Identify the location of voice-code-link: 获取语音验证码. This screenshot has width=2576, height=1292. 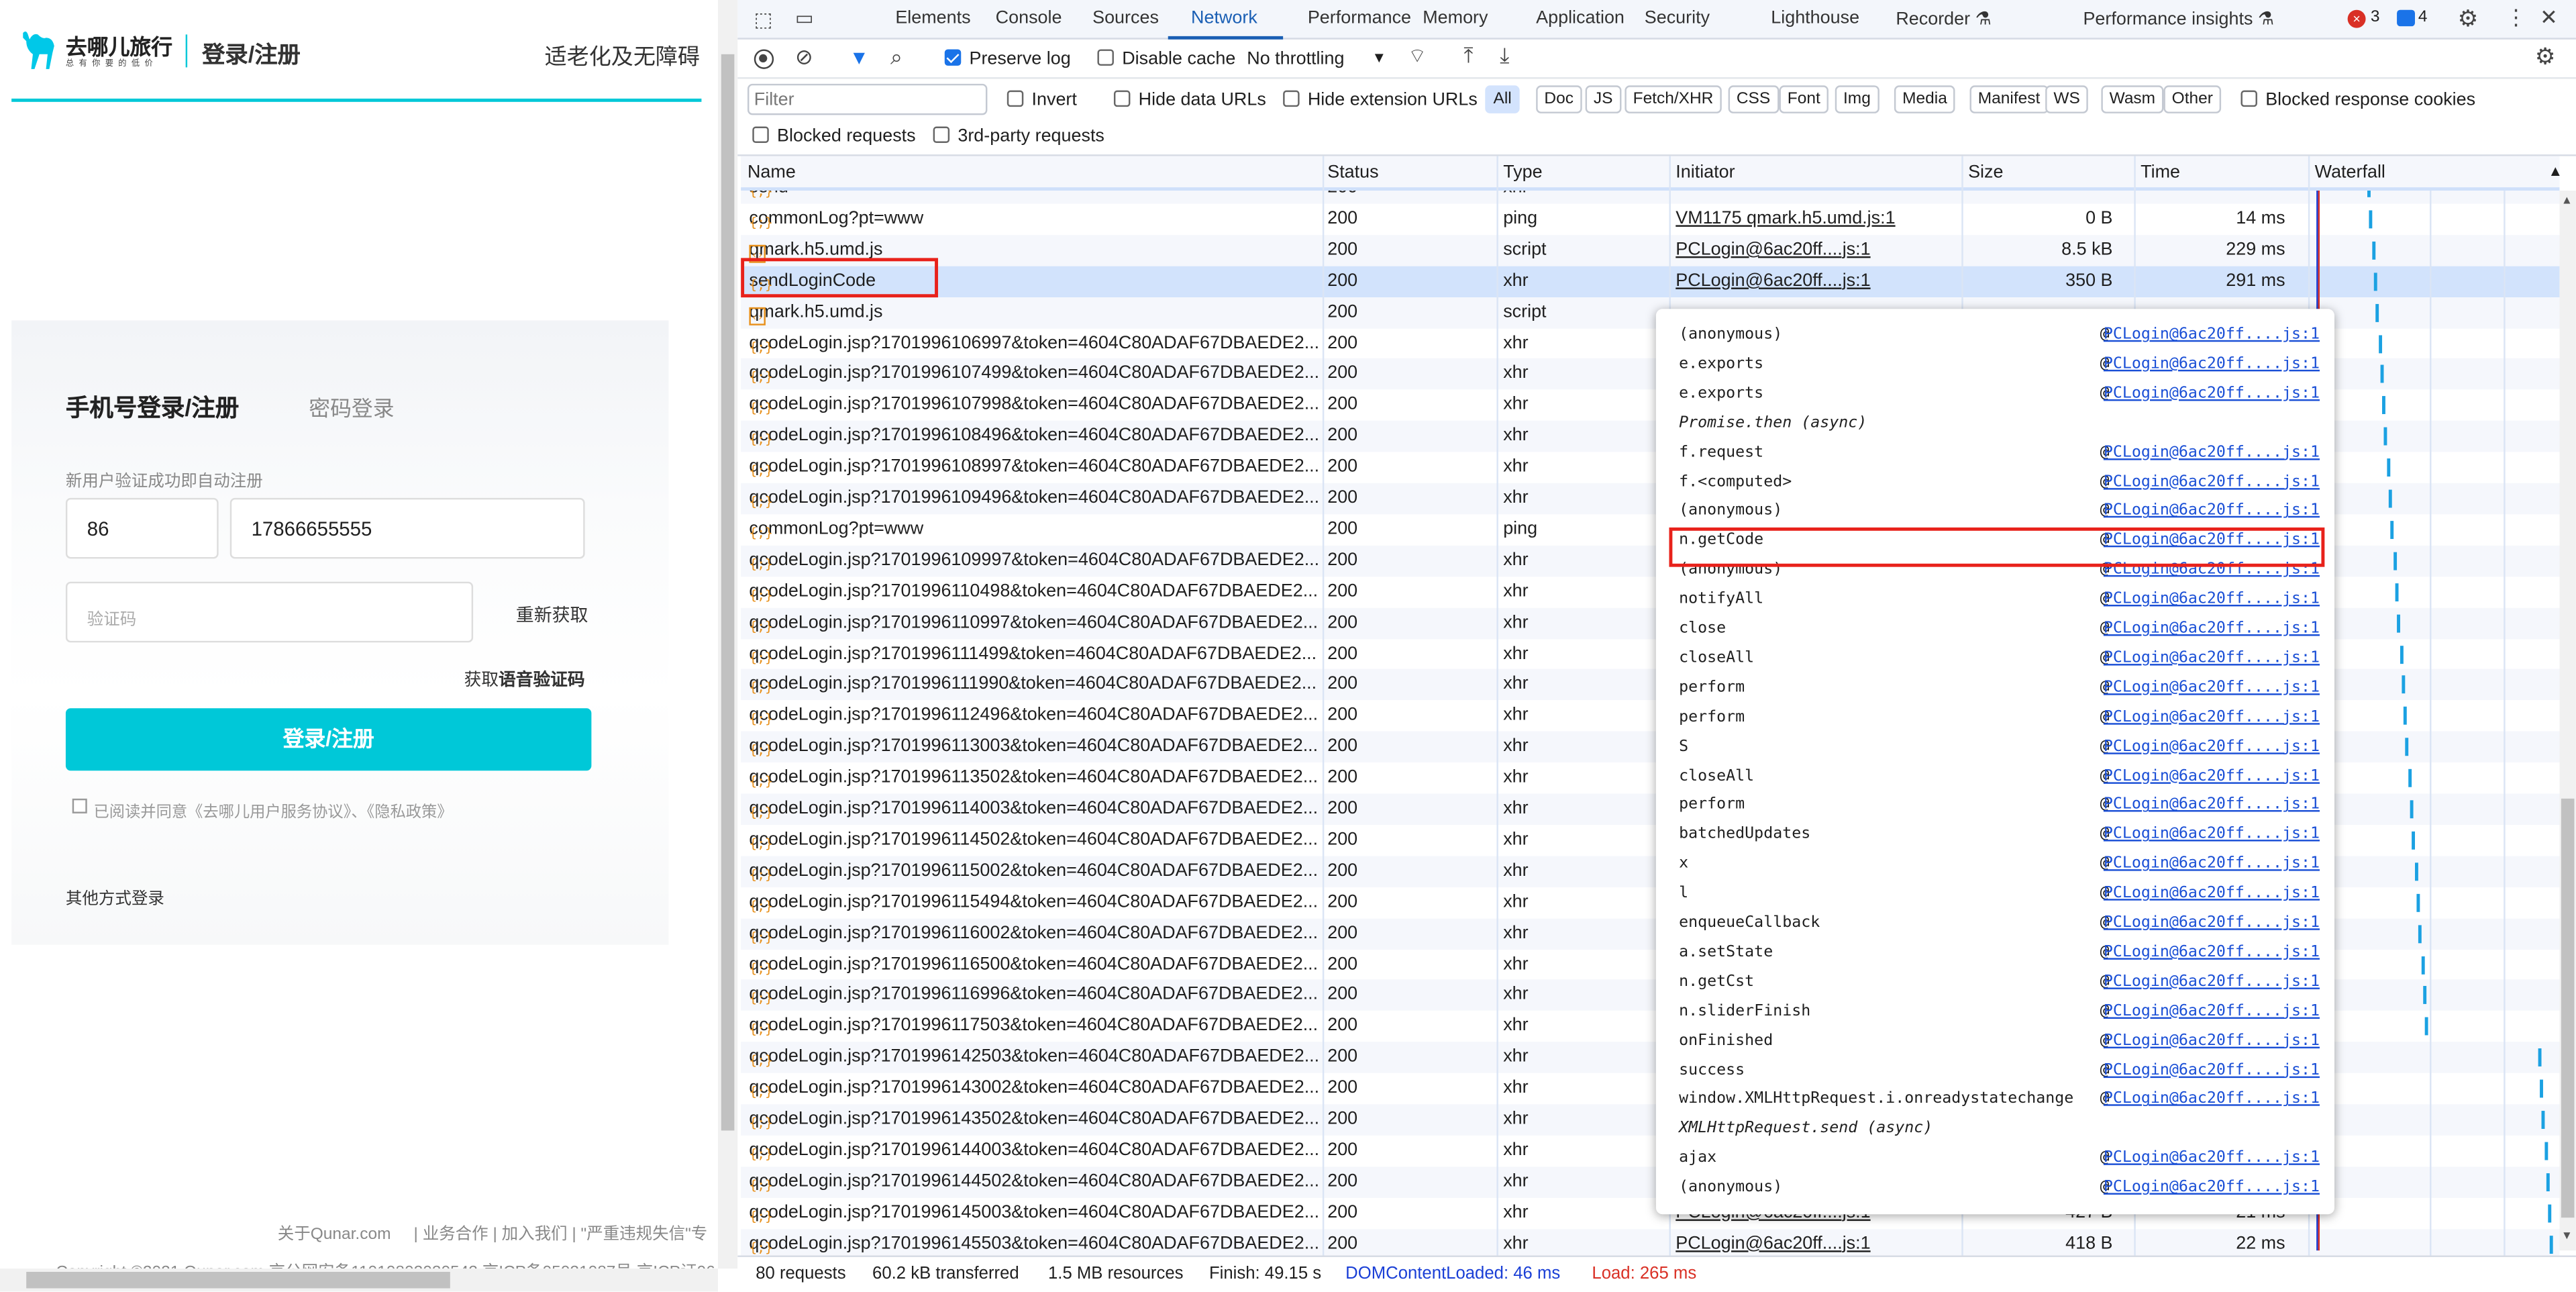
(524, 679).